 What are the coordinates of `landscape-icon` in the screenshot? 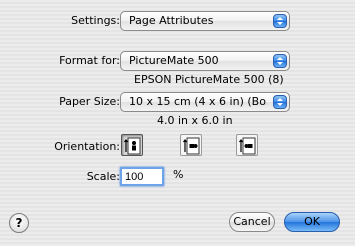 It's located at (191, 146).